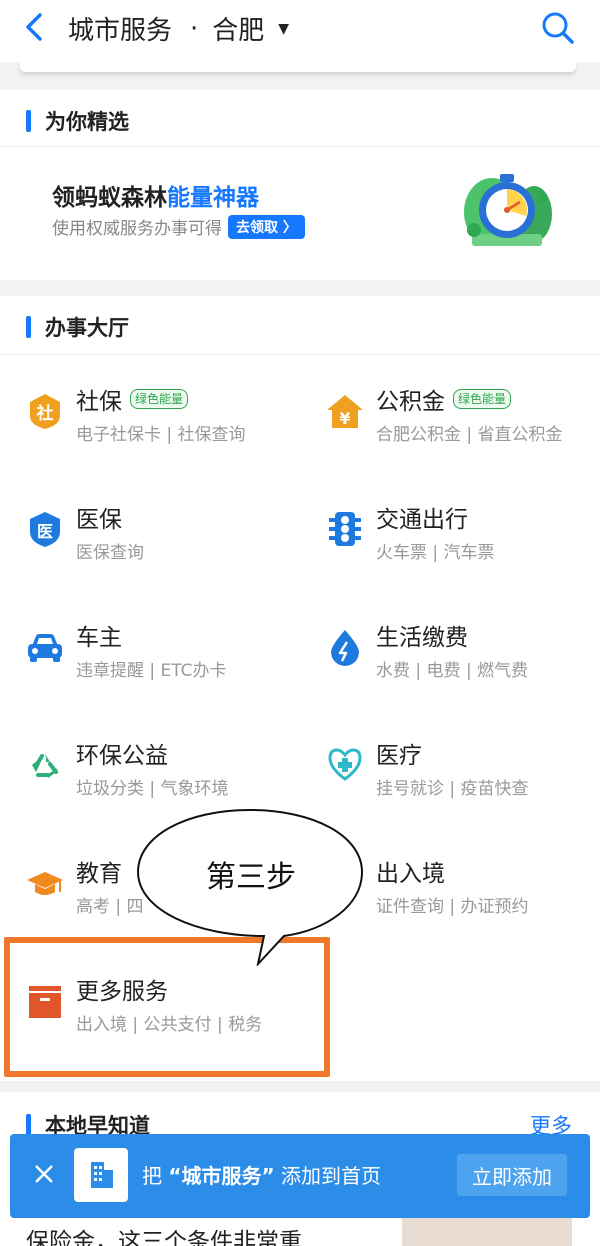 The image size is (600, 1246). What do you see at coordinates (161, 432) in the screenshot?
I see `service-sublinks: 电子社保卡 | 社保查询` at bounding box center [161, 432].